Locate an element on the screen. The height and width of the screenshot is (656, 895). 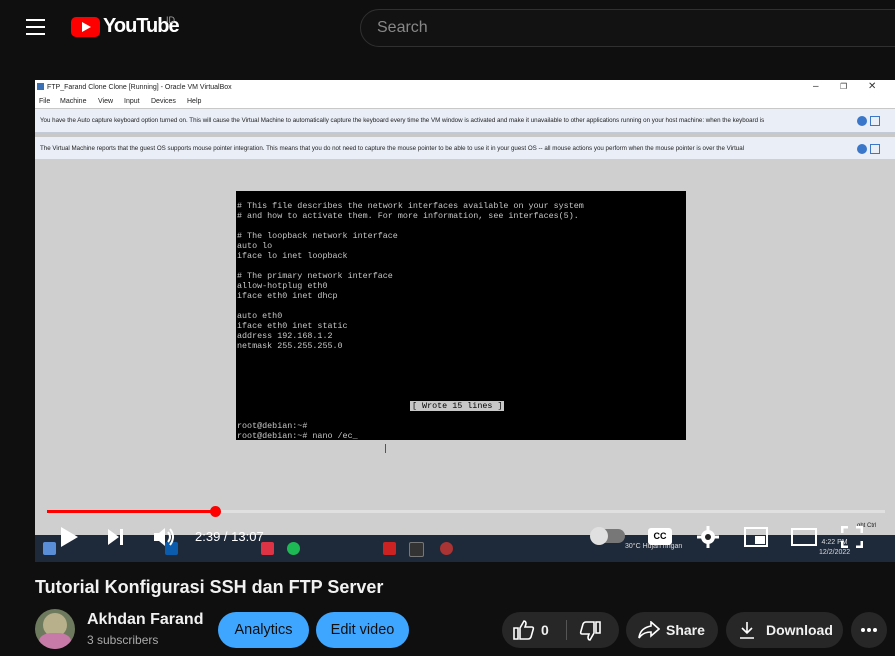
maximize-icon: ❐ is located at coordinates (844, 86).